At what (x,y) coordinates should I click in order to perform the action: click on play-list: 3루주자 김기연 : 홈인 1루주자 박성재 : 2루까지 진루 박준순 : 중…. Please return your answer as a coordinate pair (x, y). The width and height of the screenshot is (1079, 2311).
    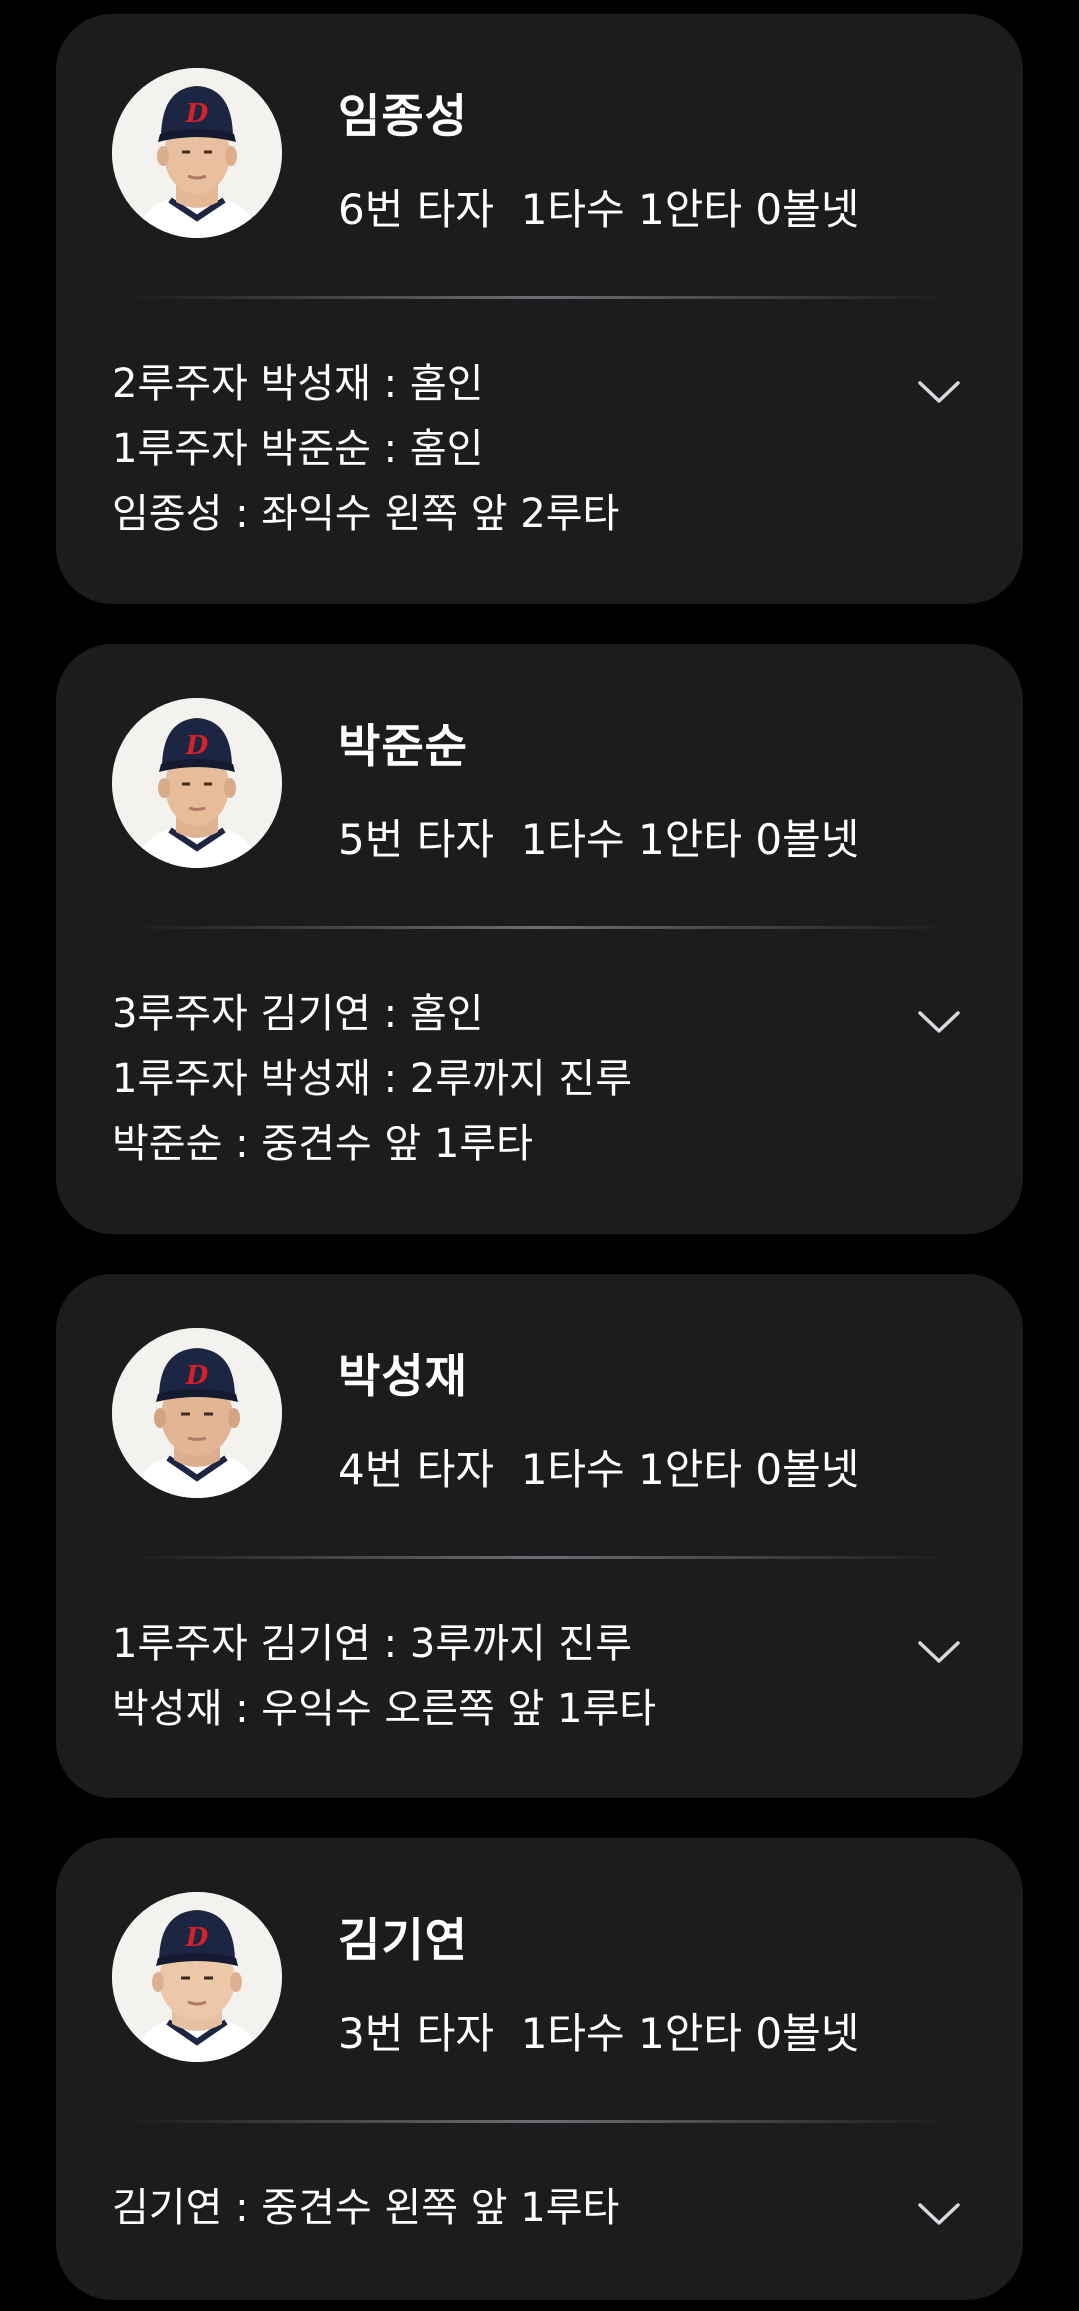
    Looking at the image, I should click on (372, 1079).